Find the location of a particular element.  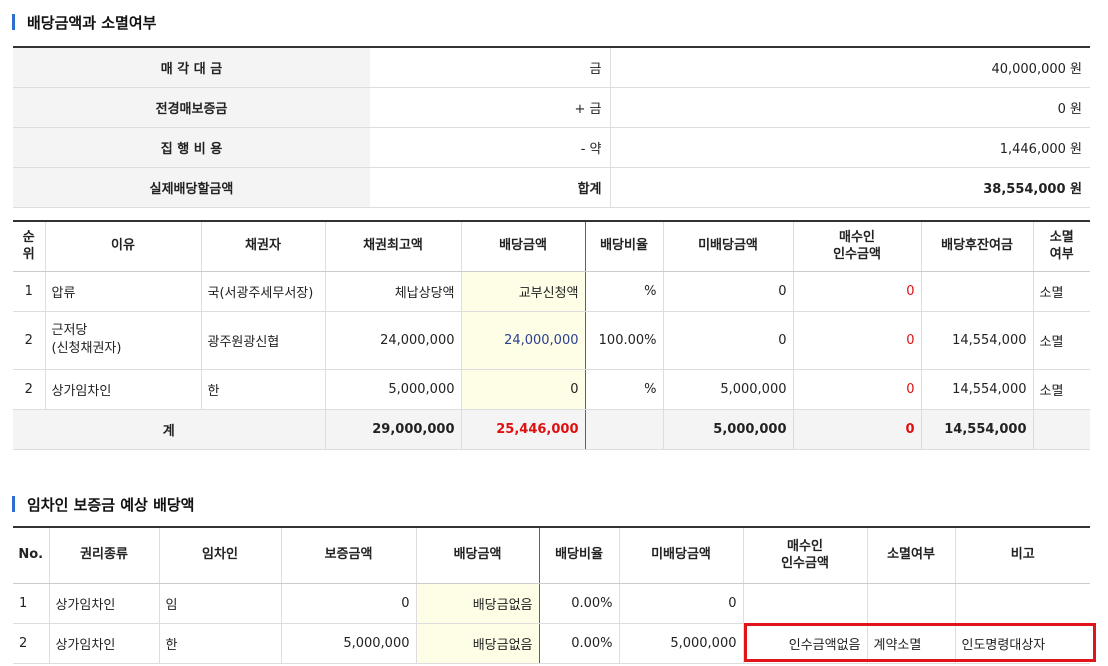

summary-row-total: 실제배당할금액 합계 38,554,000 원 is located at coordinates (551, 187).